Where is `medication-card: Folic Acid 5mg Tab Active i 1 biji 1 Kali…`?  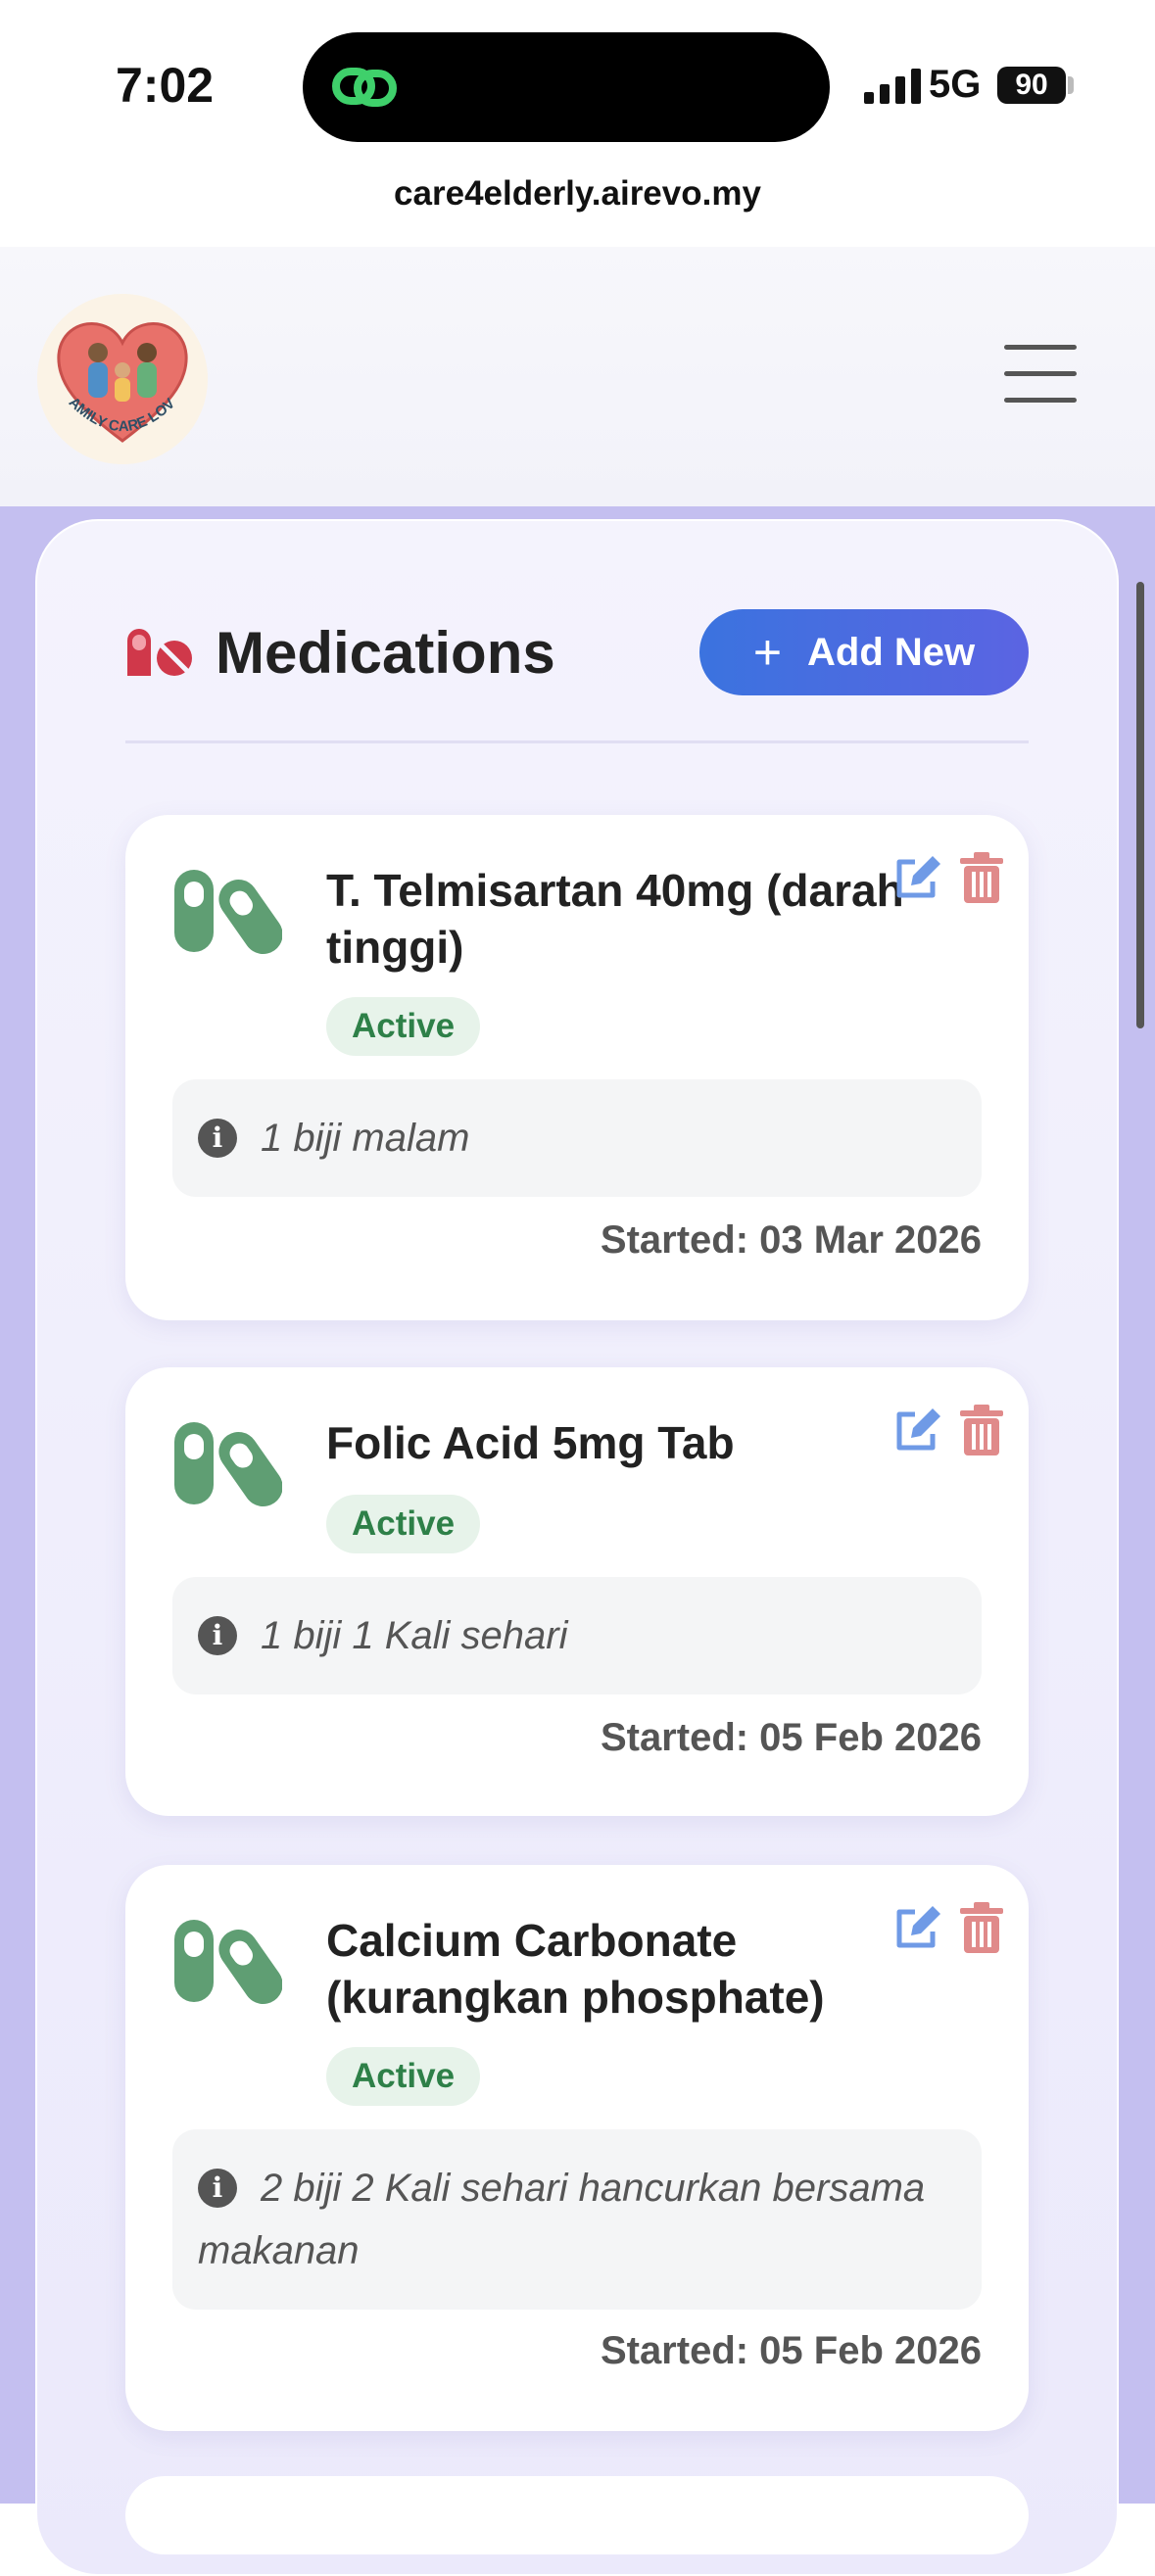
medication-card: Folic Acid 5mg Tab Active i 1 biji 1 Kali… is located at coordinates (577, 1591).